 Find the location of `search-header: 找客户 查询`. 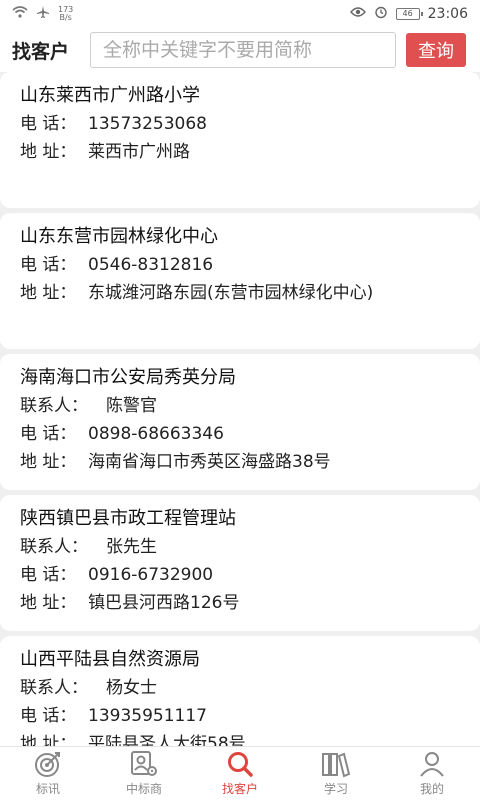

search-header: 找客户 查询 is located at coordinates (240, 50).